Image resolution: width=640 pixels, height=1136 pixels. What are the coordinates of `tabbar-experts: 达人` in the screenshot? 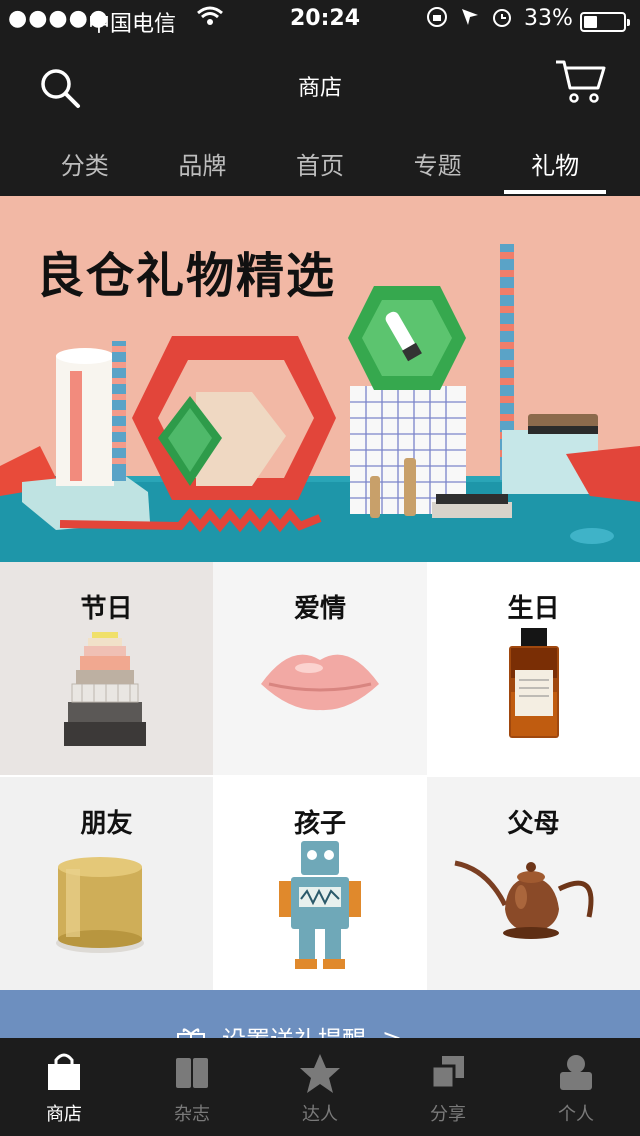 It's located at (320, 1087).